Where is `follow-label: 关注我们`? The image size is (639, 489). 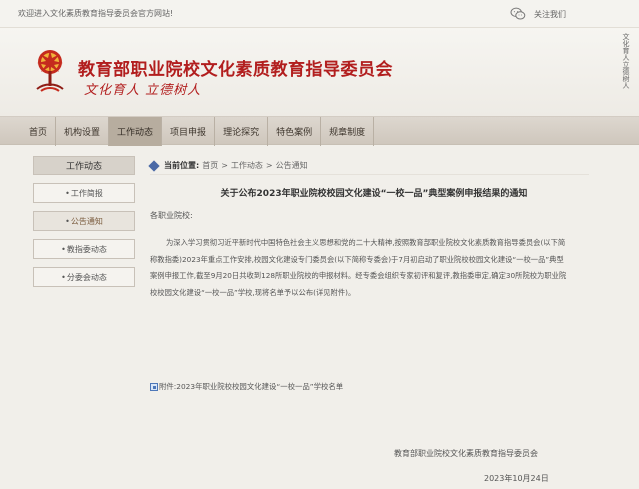 follow-label: 关注我们 is located at coordinates (550, 14).